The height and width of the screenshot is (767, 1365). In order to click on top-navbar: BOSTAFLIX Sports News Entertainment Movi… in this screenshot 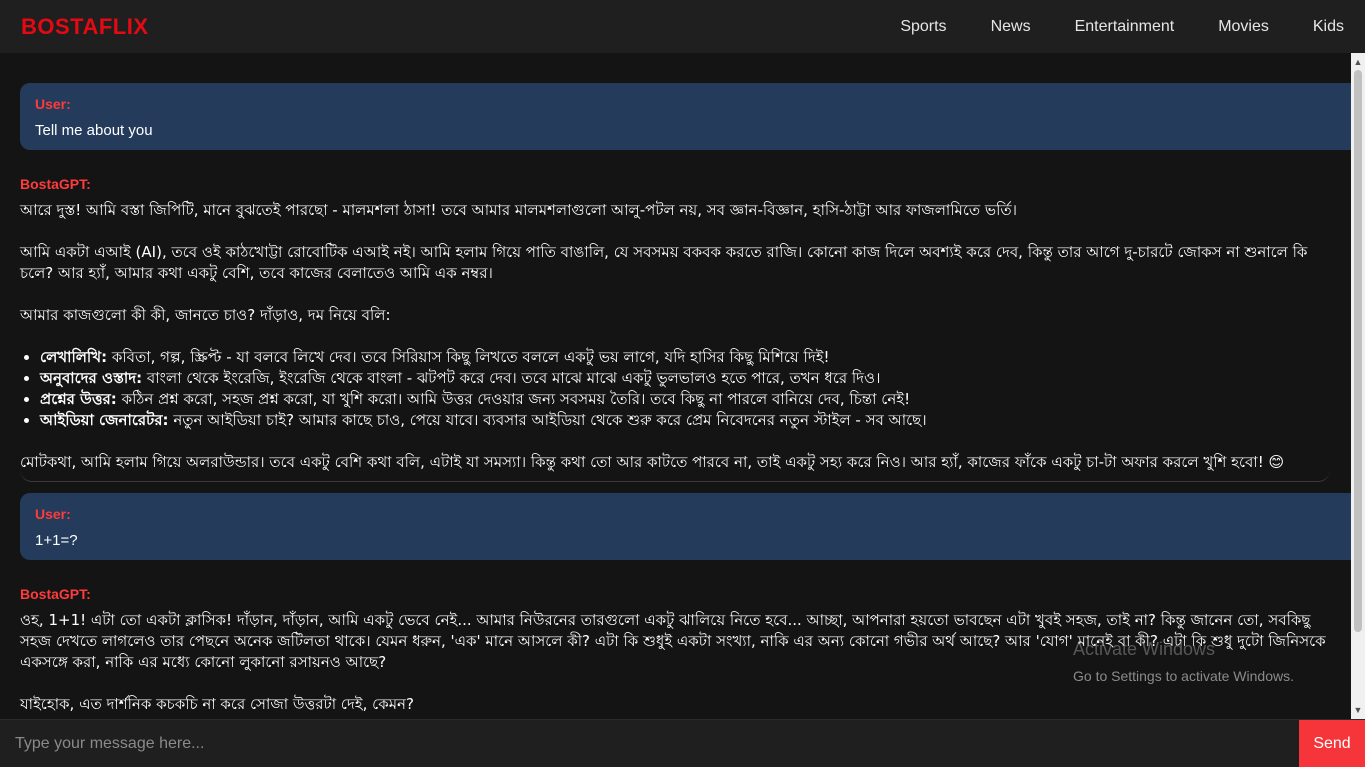, I will do `click(682, 26)`.